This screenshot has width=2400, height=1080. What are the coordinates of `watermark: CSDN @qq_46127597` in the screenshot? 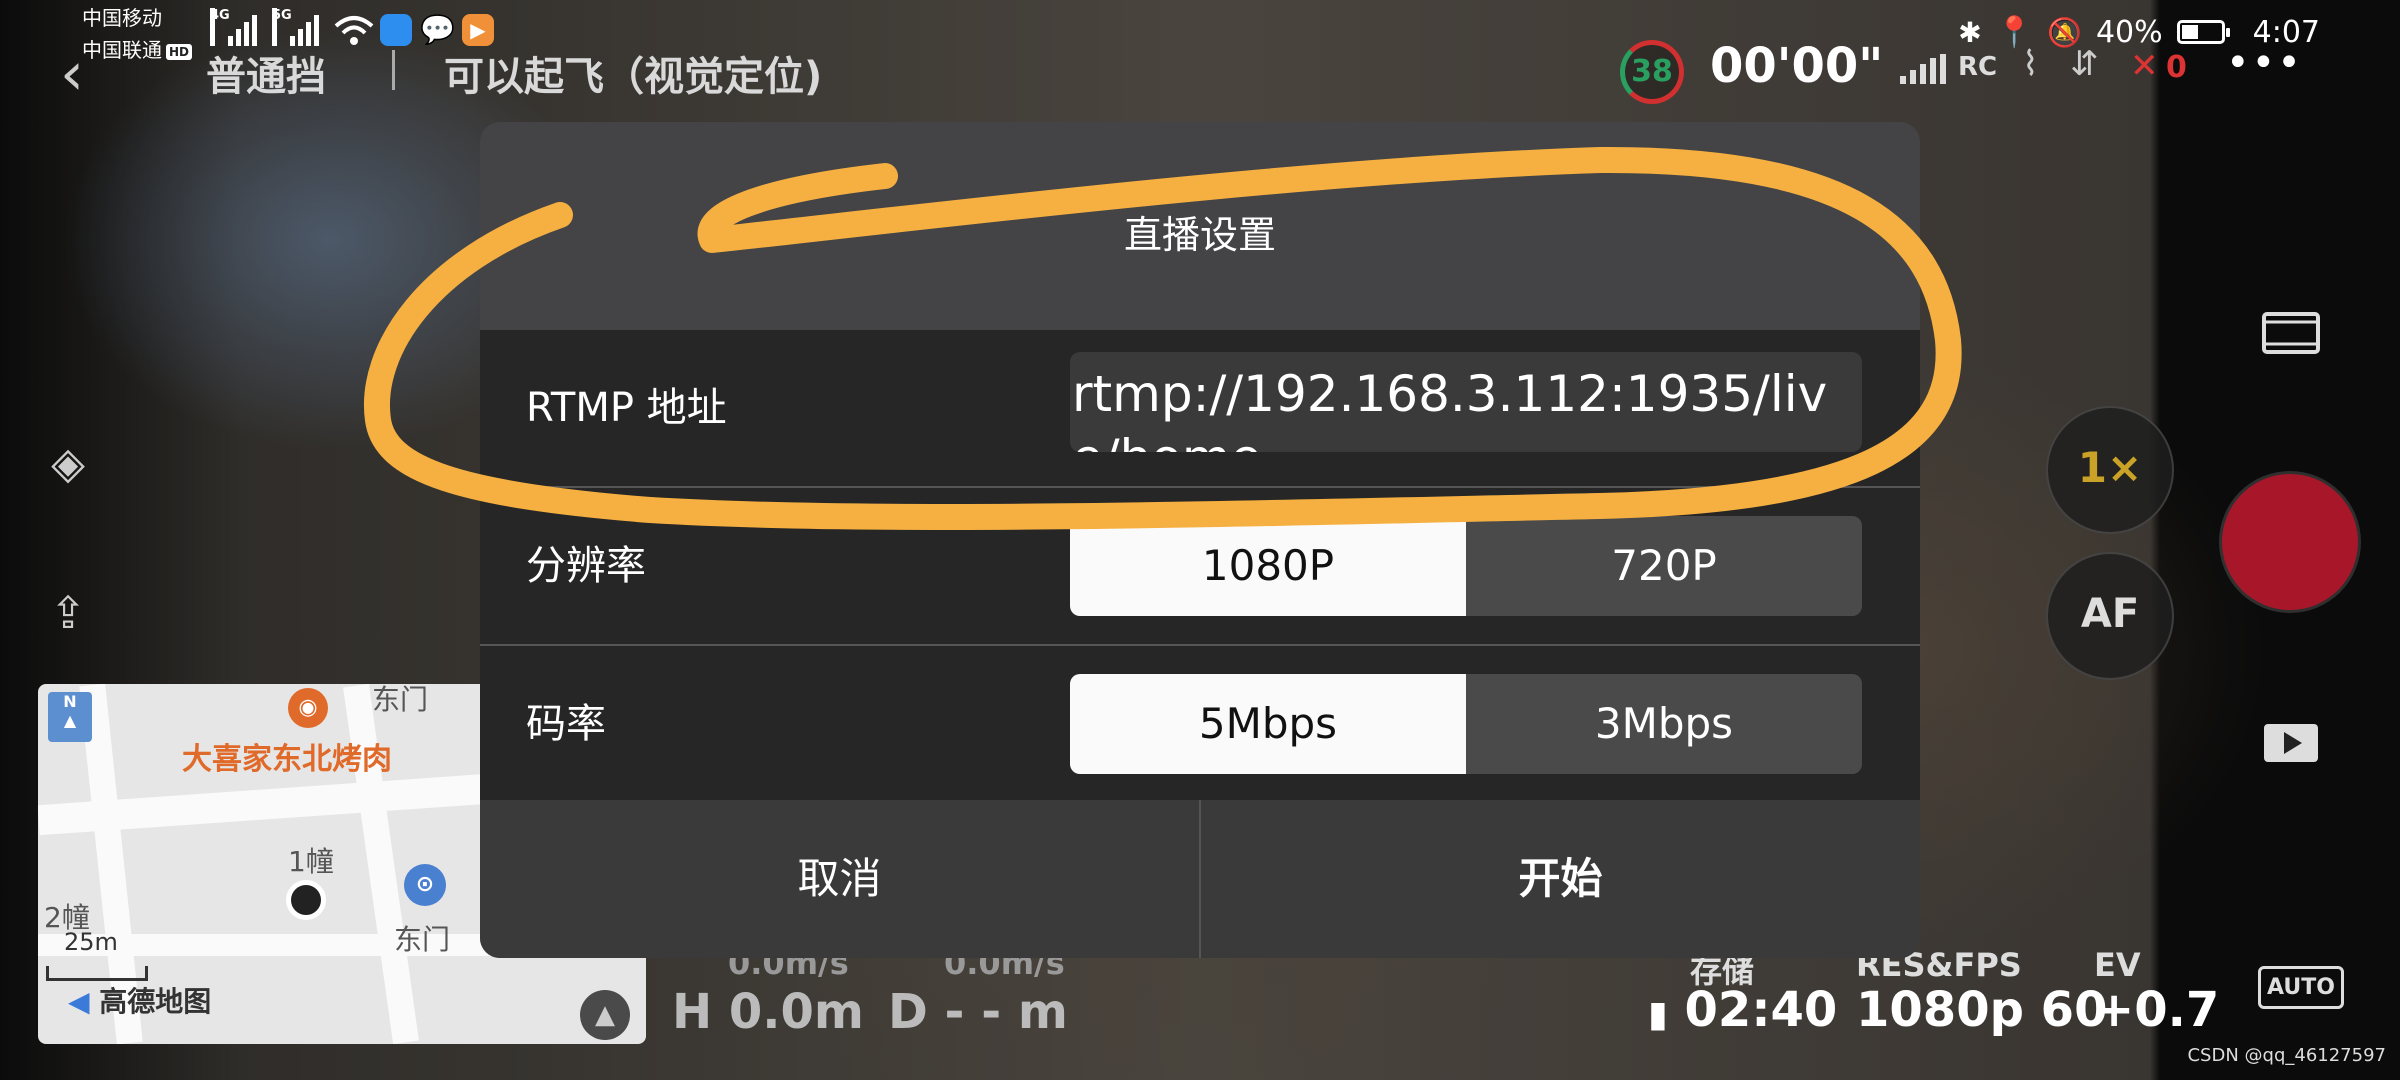 It's located at (2286, 1055).